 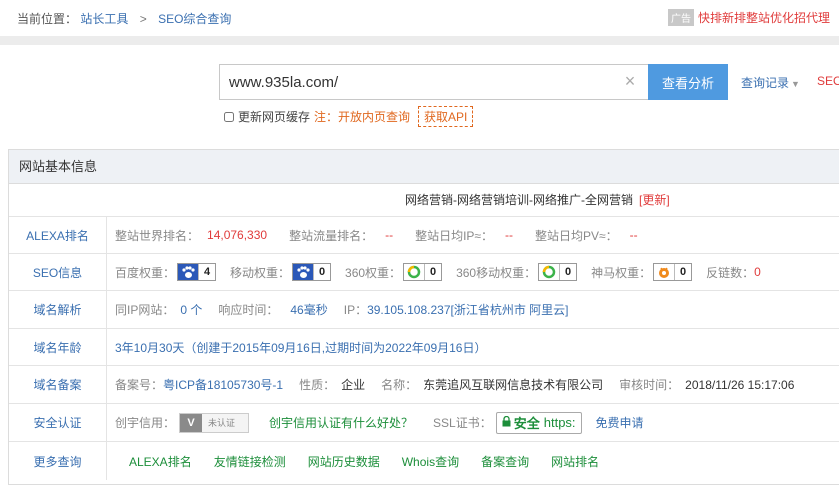 I want to click on daily-ip-value: --, so click(x=509, y=235).